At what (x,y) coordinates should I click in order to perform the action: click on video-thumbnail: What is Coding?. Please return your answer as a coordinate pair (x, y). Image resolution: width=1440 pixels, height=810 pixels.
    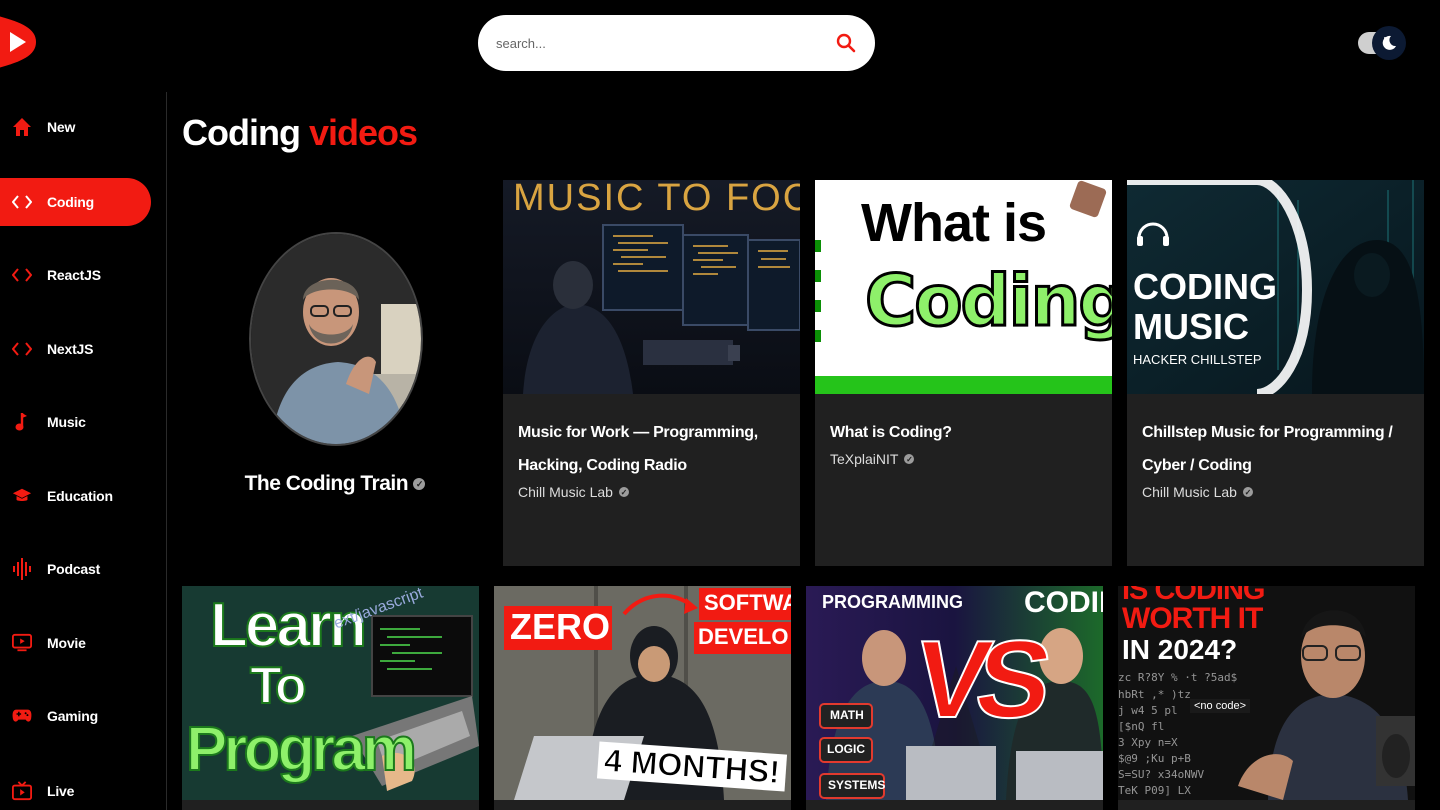
    Looking at the image, I should click on (963, 287).